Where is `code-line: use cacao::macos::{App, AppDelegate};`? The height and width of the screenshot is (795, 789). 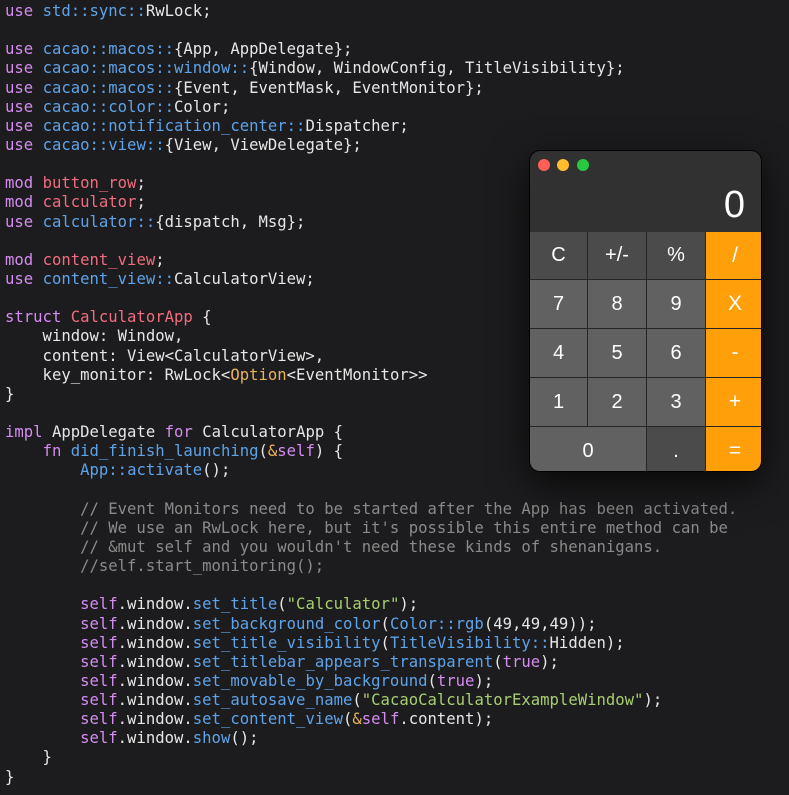
code-line: use cacao::macos::{App, AppDelegate}; is located at coordinates (394, 49).